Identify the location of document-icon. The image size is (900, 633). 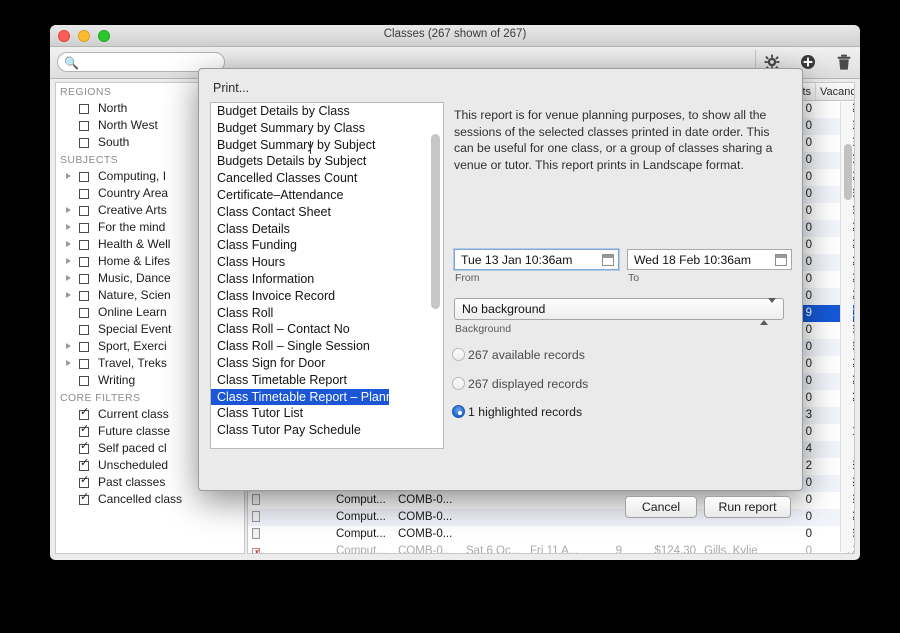
(256, 516).